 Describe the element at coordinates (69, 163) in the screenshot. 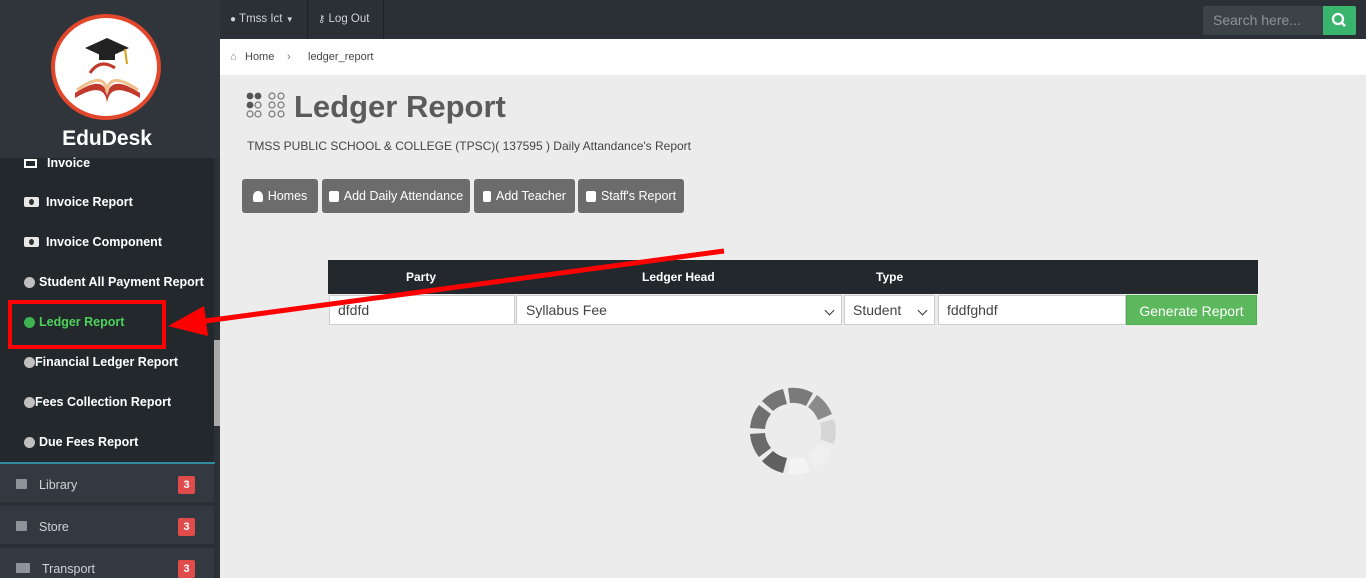

I see `sidebar-item-label: Invoice` at that location.